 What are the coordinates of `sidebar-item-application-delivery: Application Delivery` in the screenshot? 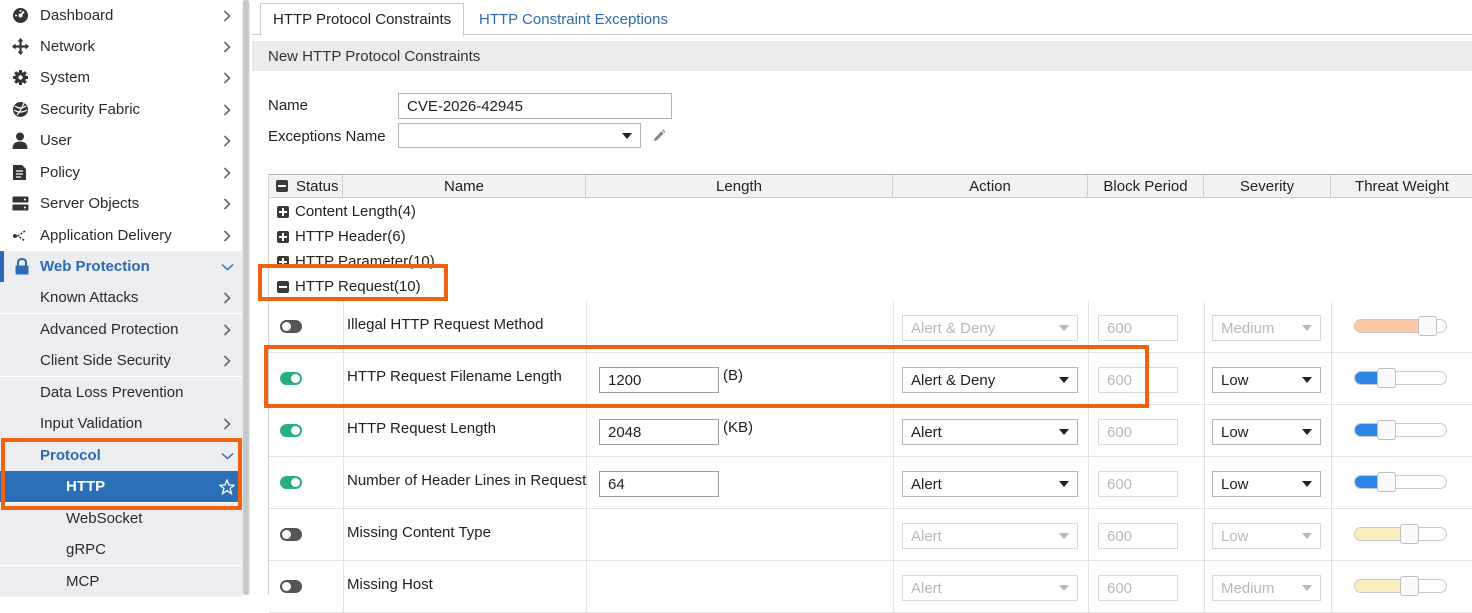 It's located at (121, 235).